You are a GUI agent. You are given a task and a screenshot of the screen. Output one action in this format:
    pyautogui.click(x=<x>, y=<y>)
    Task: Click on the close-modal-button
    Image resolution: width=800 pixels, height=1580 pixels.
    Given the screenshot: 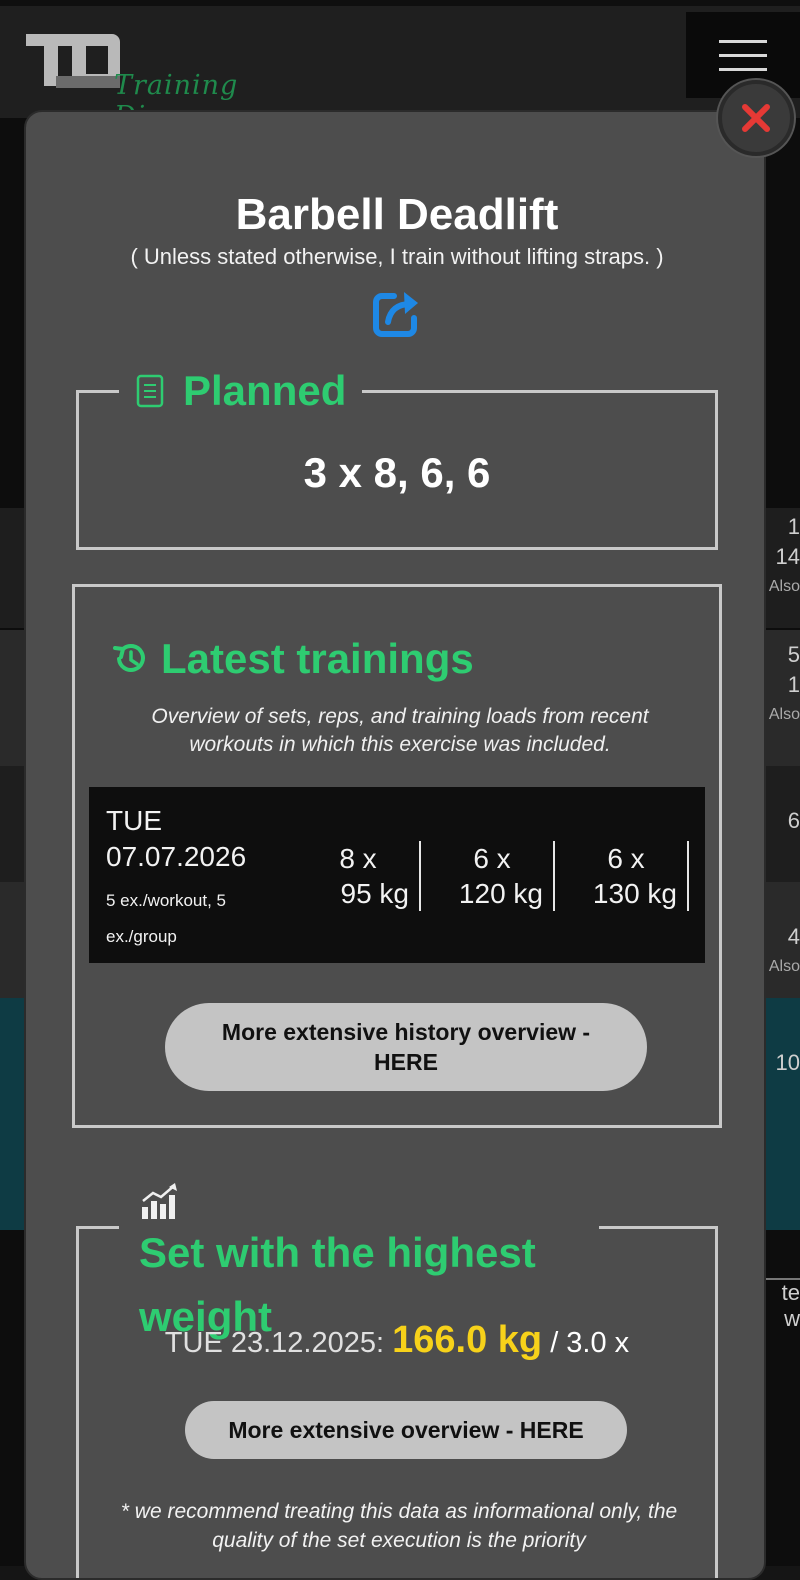 What is the action you would take?
    pyautogui.click(x=756, y=118)
    